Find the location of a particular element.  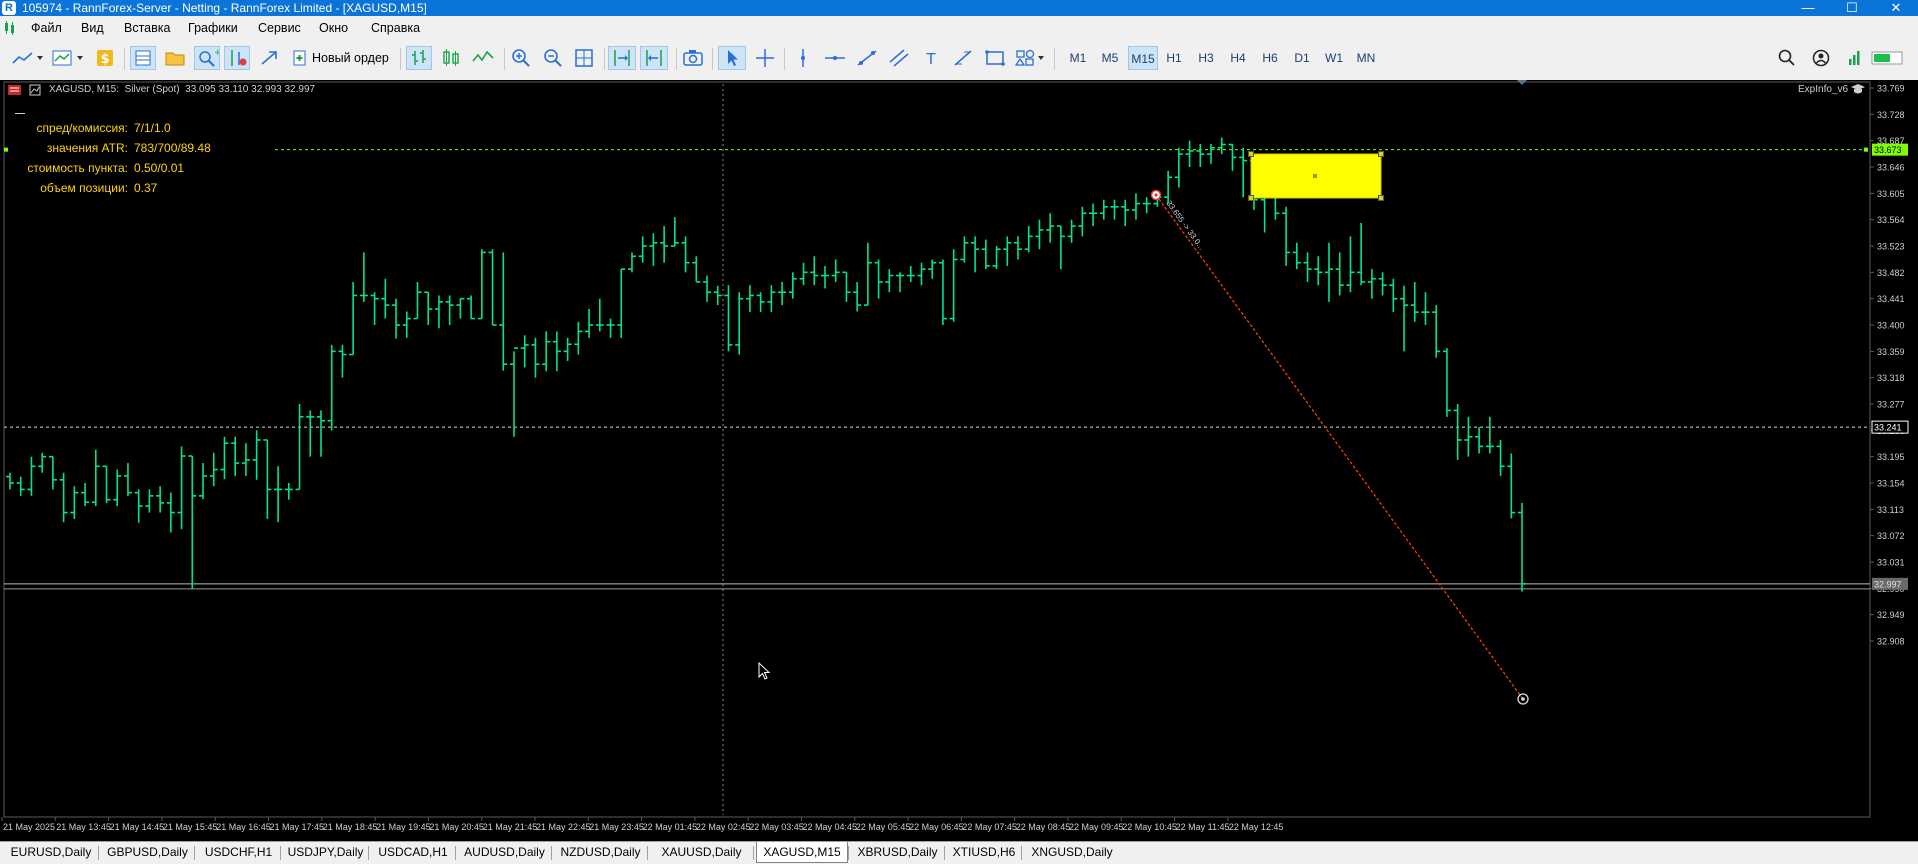

indicators-dropdown-icon is located at coordinates (68, 58).